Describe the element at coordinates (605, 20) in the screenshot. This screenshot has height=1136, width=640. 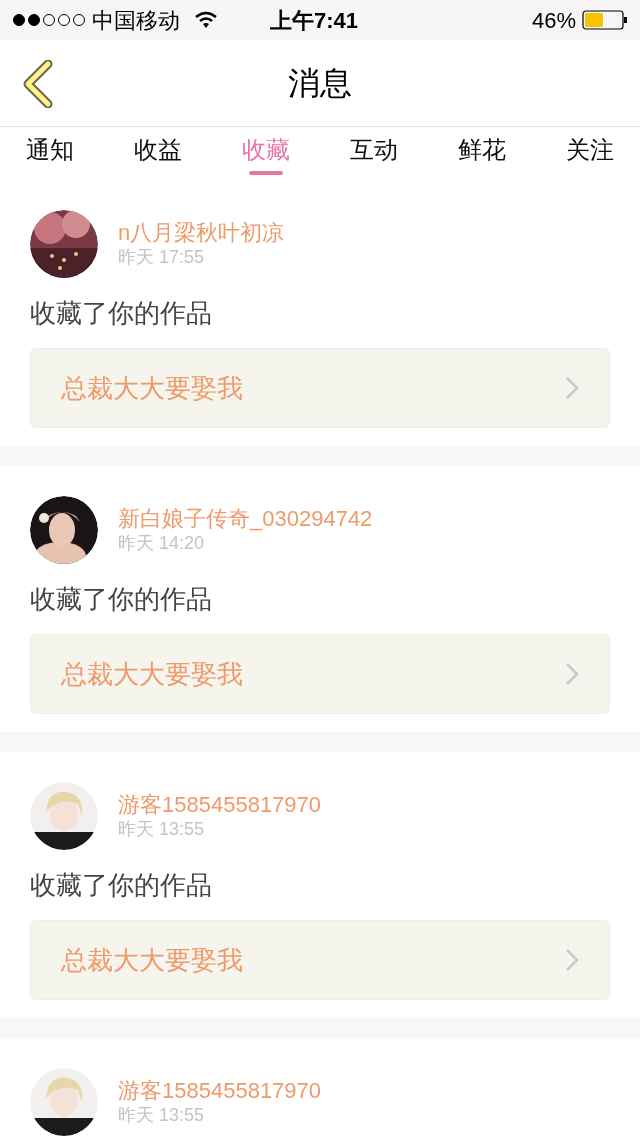
I see `battery-icon` at that location.